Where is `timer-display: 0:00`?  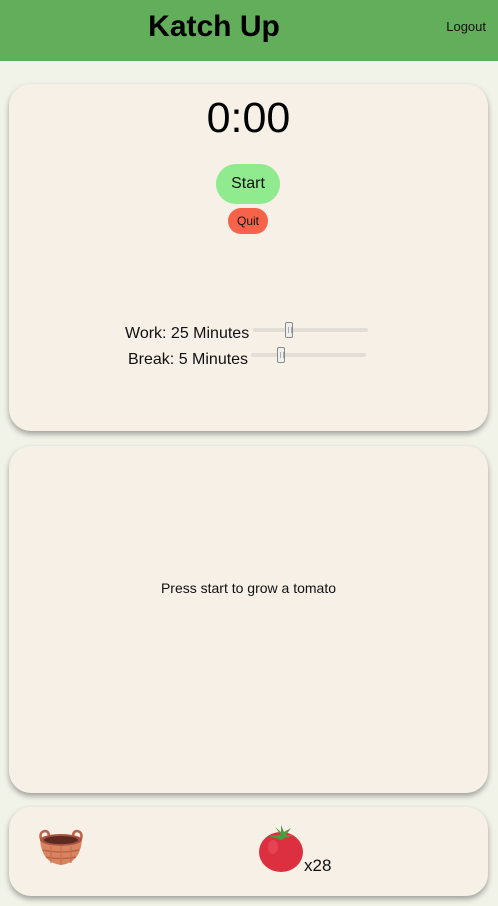
timer-display: 0:00 is located at coordinates (248, 118).